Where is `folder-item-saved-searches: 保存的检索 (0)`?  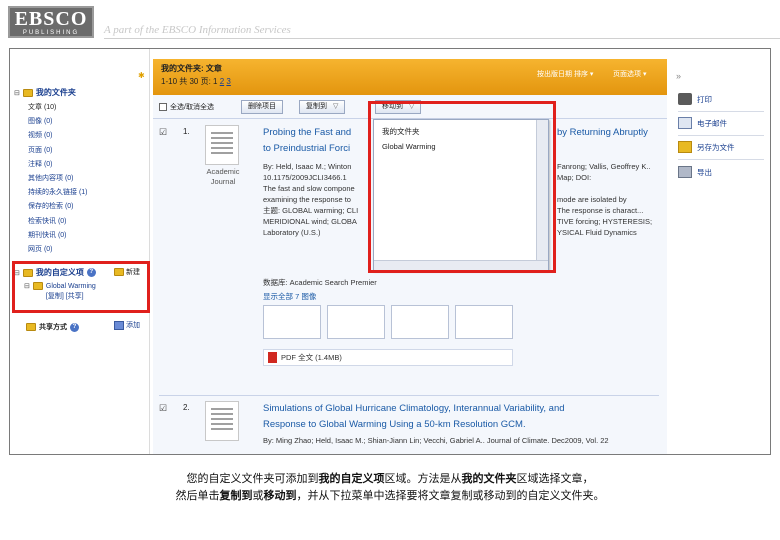
folder-item-saved-searches: 保存的检索 (0) is located at coordinates (58, 207).